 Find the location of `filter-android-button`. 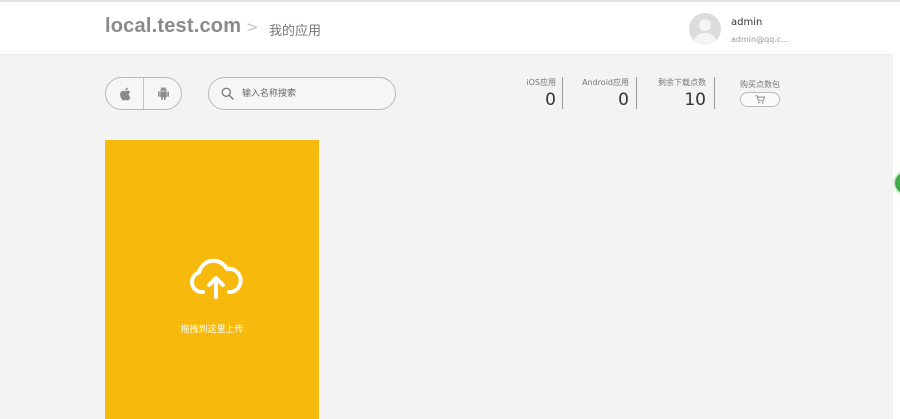

filter-android-button is located at coordinates (162, 93).